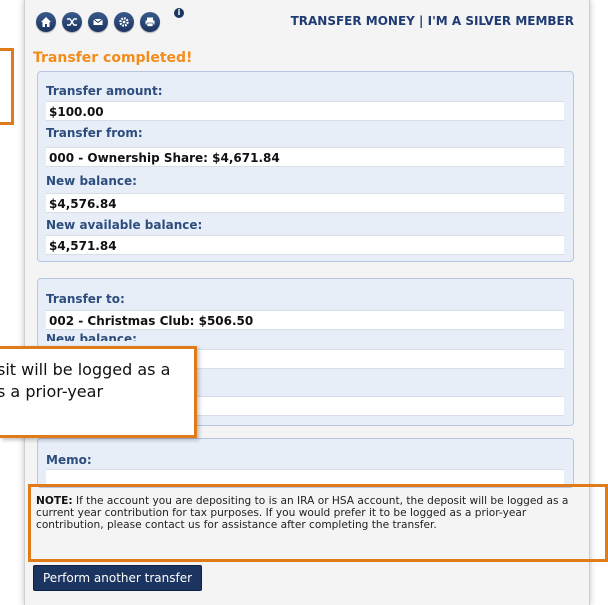 The image size is (608, 605). I want to click on memo-label: Memo:, so click(69, 460).